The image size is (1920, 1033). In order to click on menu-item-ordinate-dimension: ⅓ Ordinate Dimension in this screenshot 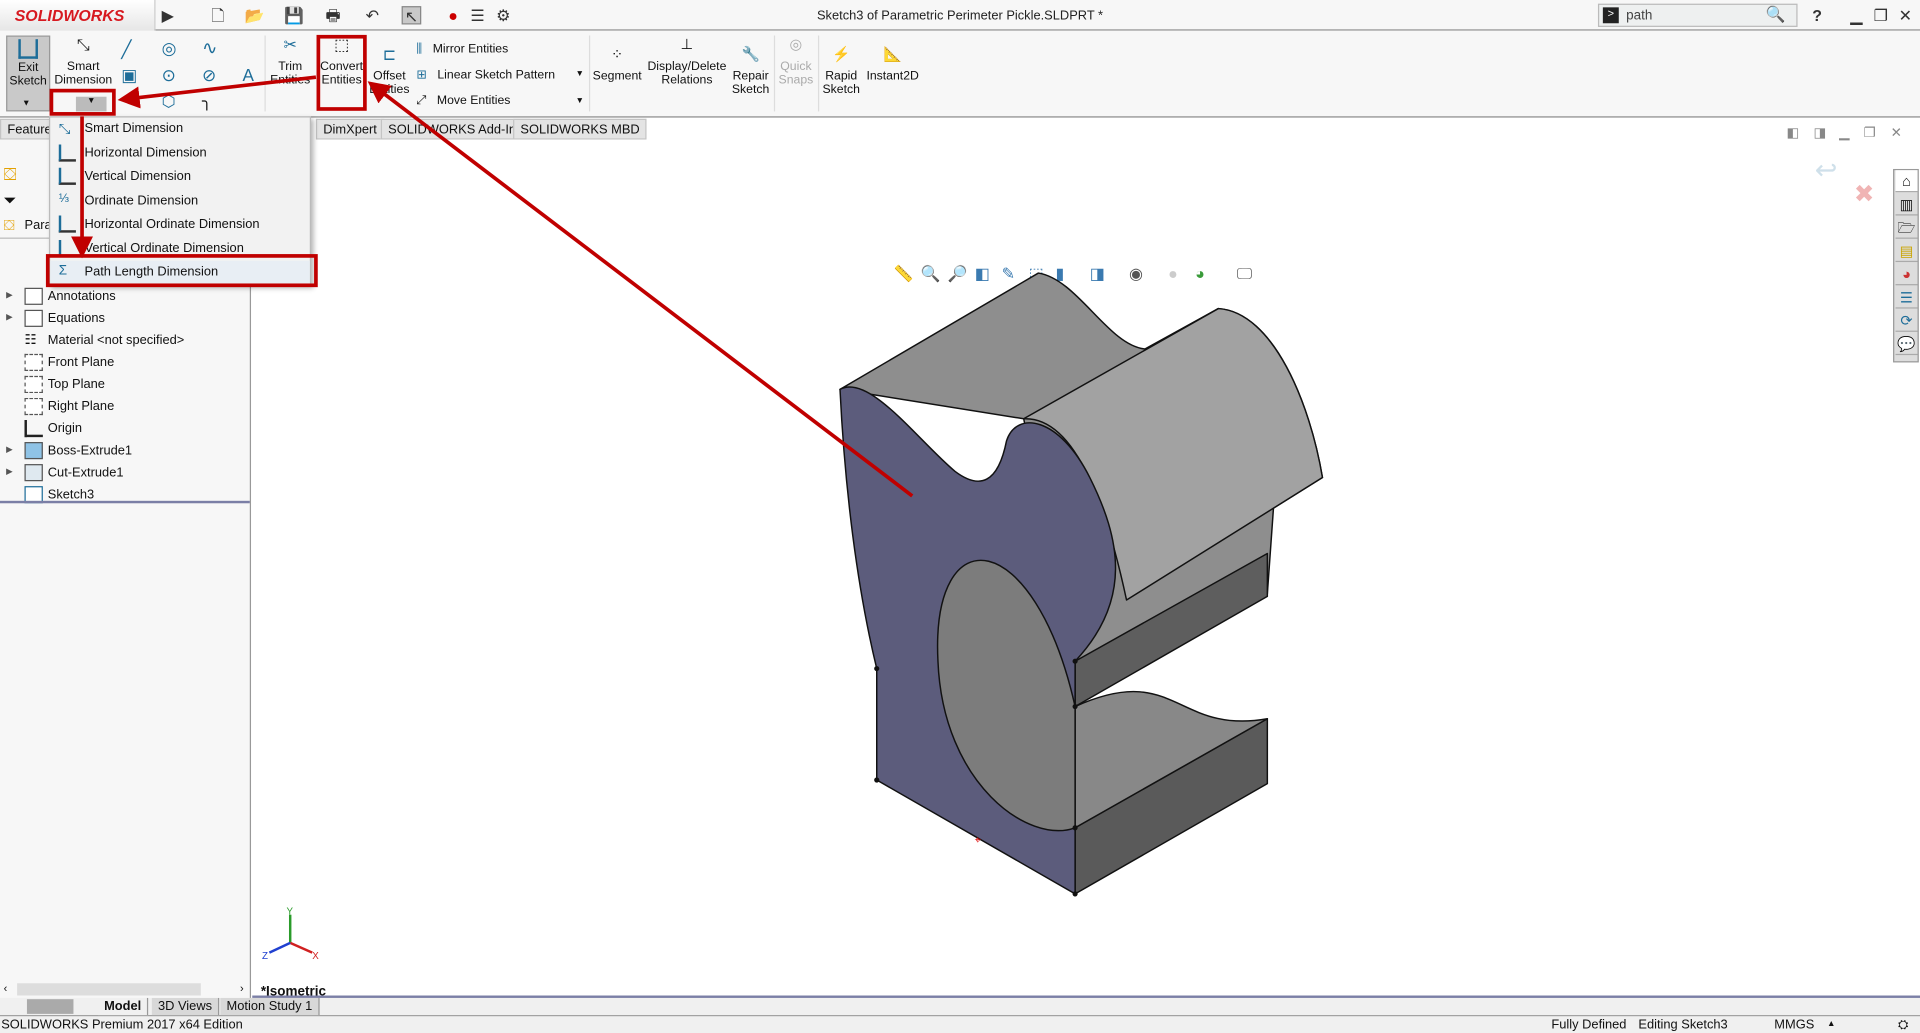, I will do `click(180, 200)`.